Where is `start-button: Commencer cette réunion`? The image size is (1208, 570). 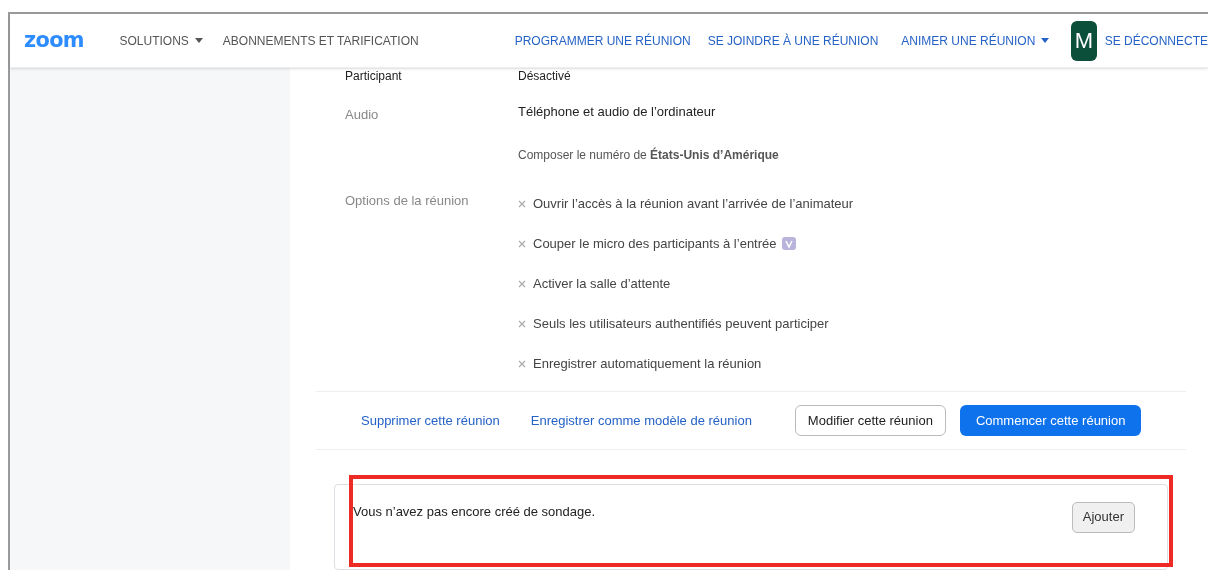
start-button: Commencer cette réunion is located at coordinates (1050, 420).